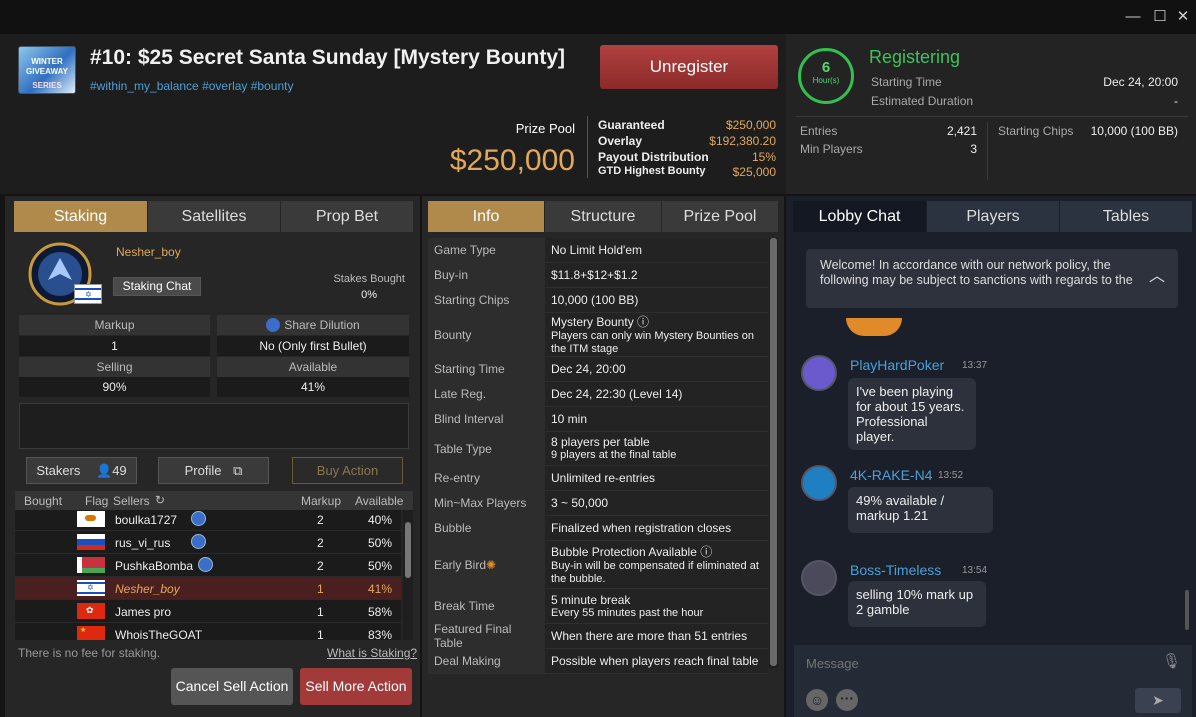 The image size is (1196, 717). What do you see at coordinates (208, 520) in the screenshot?
I see `table-row: boulka1727 2 40%` at bounding box center [208, 520].